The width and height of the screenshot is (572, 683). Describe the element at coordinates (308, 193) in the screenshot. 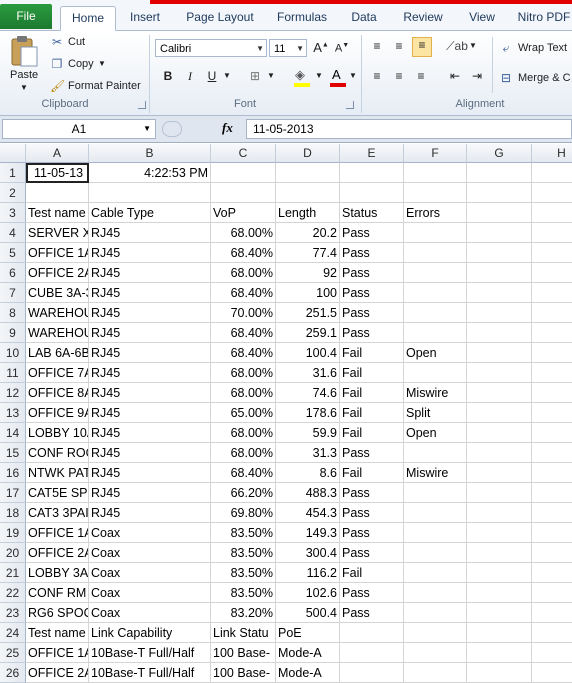

I see `cell-d2` at that location.